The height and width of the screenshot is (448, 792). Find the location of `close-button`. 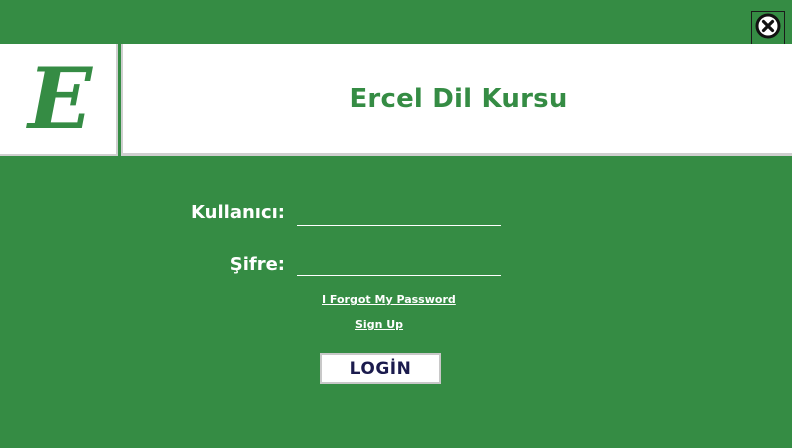

close-button is located at coordinates (768, 28).